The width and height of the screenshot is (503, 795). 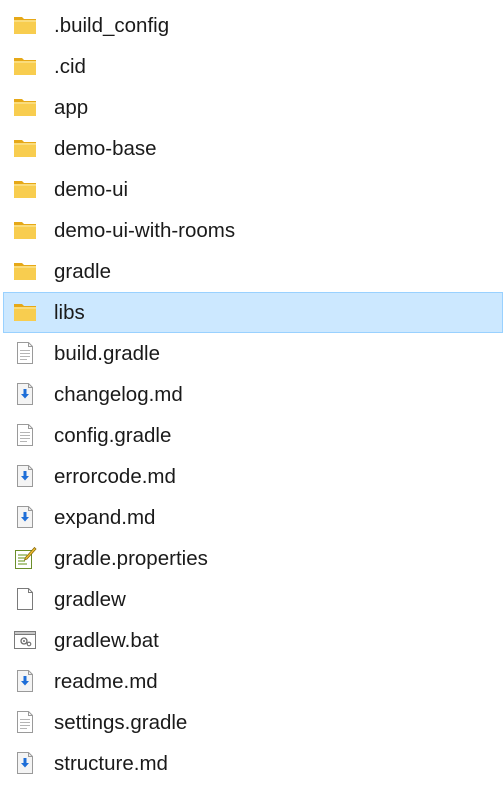 I want to click on batch-file-icon, so click(x=25, y=640).